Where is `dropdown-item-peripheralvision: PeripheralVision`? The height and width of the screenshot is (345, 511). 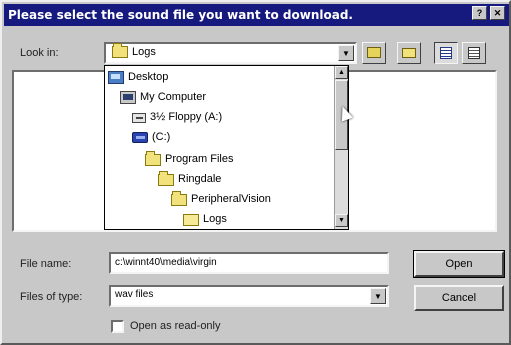
dropdown-item-peripheralvision: PeripheralVision is located at coordinates (221, 198).